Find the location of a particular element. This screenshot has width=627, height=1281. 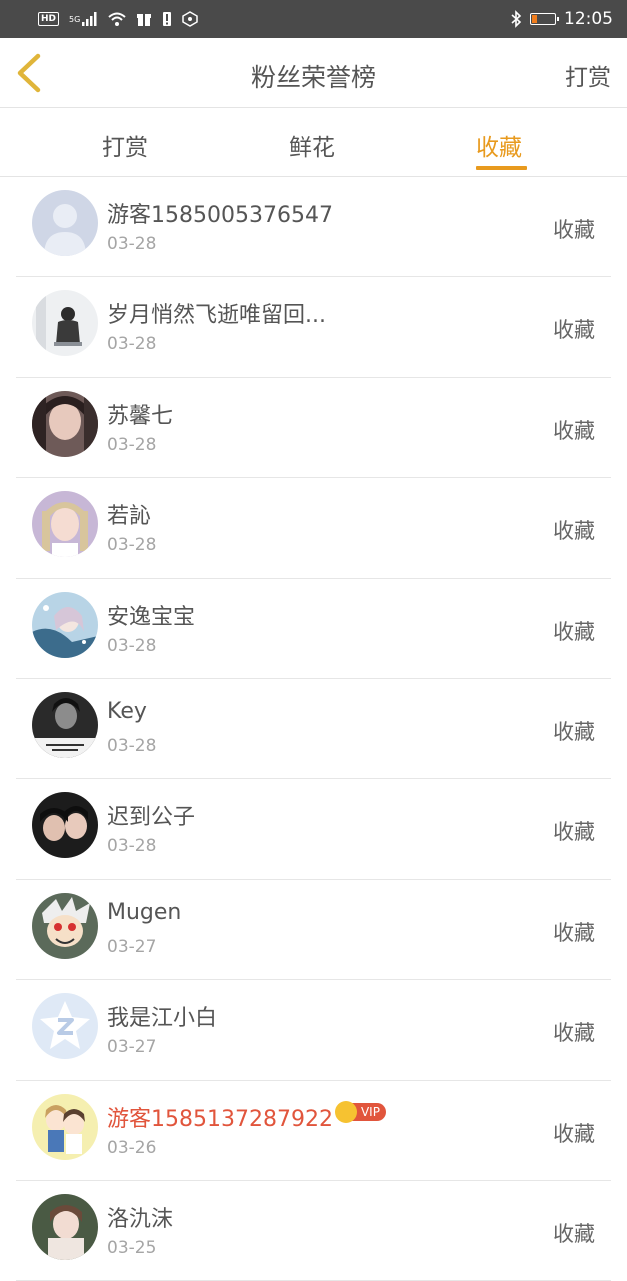

list-item: 洛氿沫 03-25 收藏 is located at coordinates (313, 1231).